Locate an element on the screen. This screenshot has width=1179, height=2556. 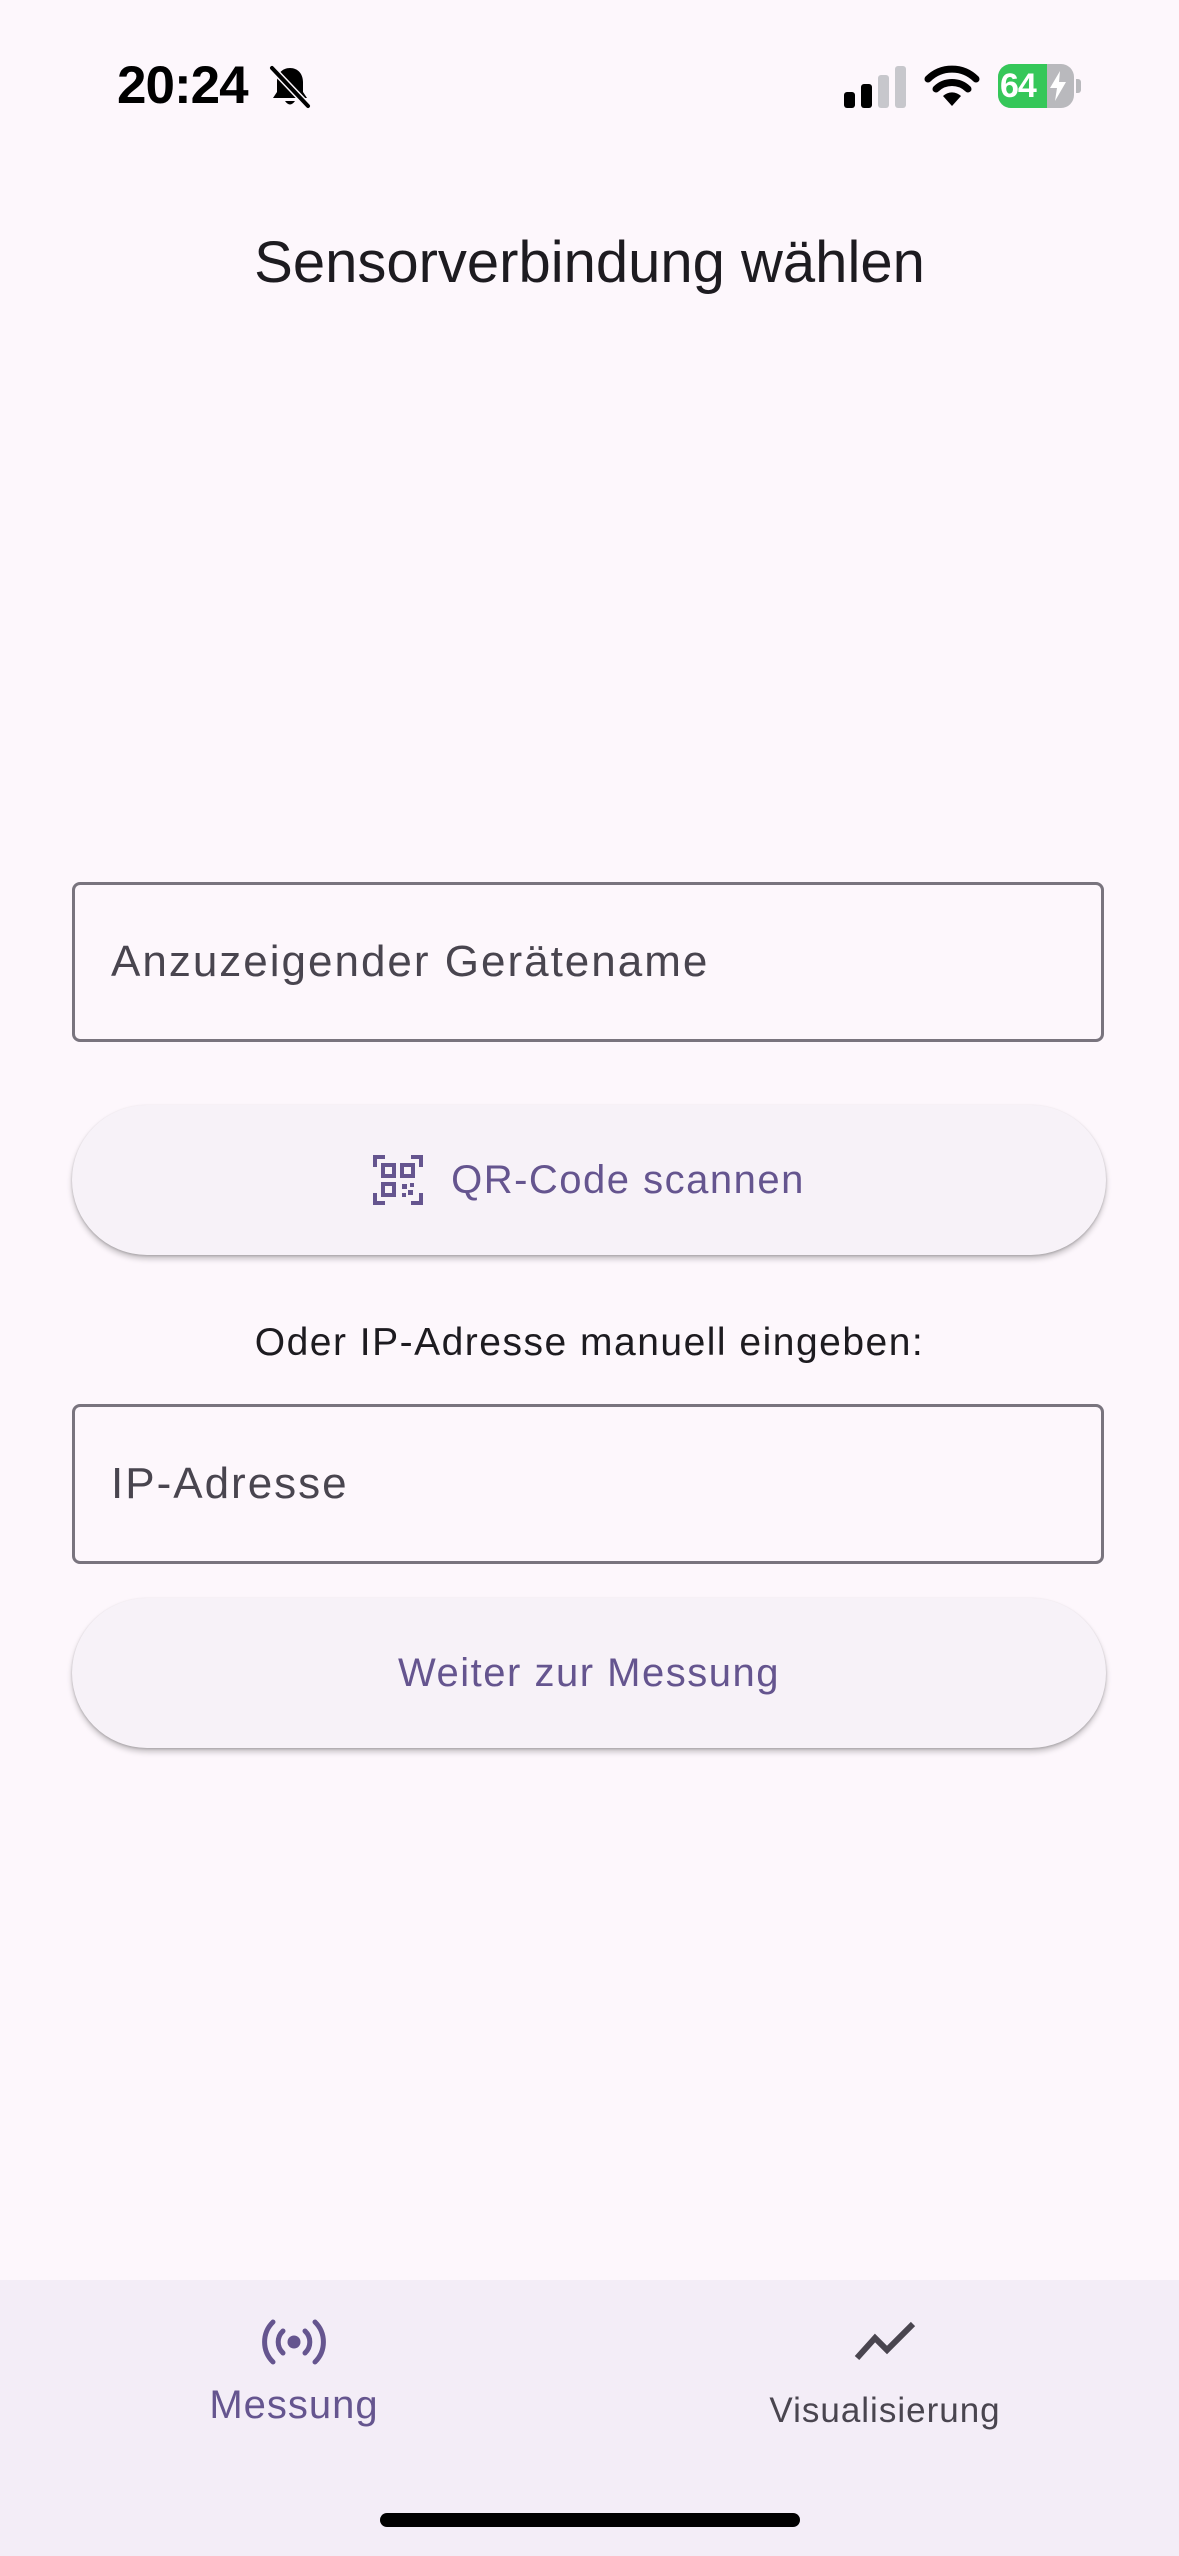
qr-code-scanner-icon is located at coordinates (398, 1180).